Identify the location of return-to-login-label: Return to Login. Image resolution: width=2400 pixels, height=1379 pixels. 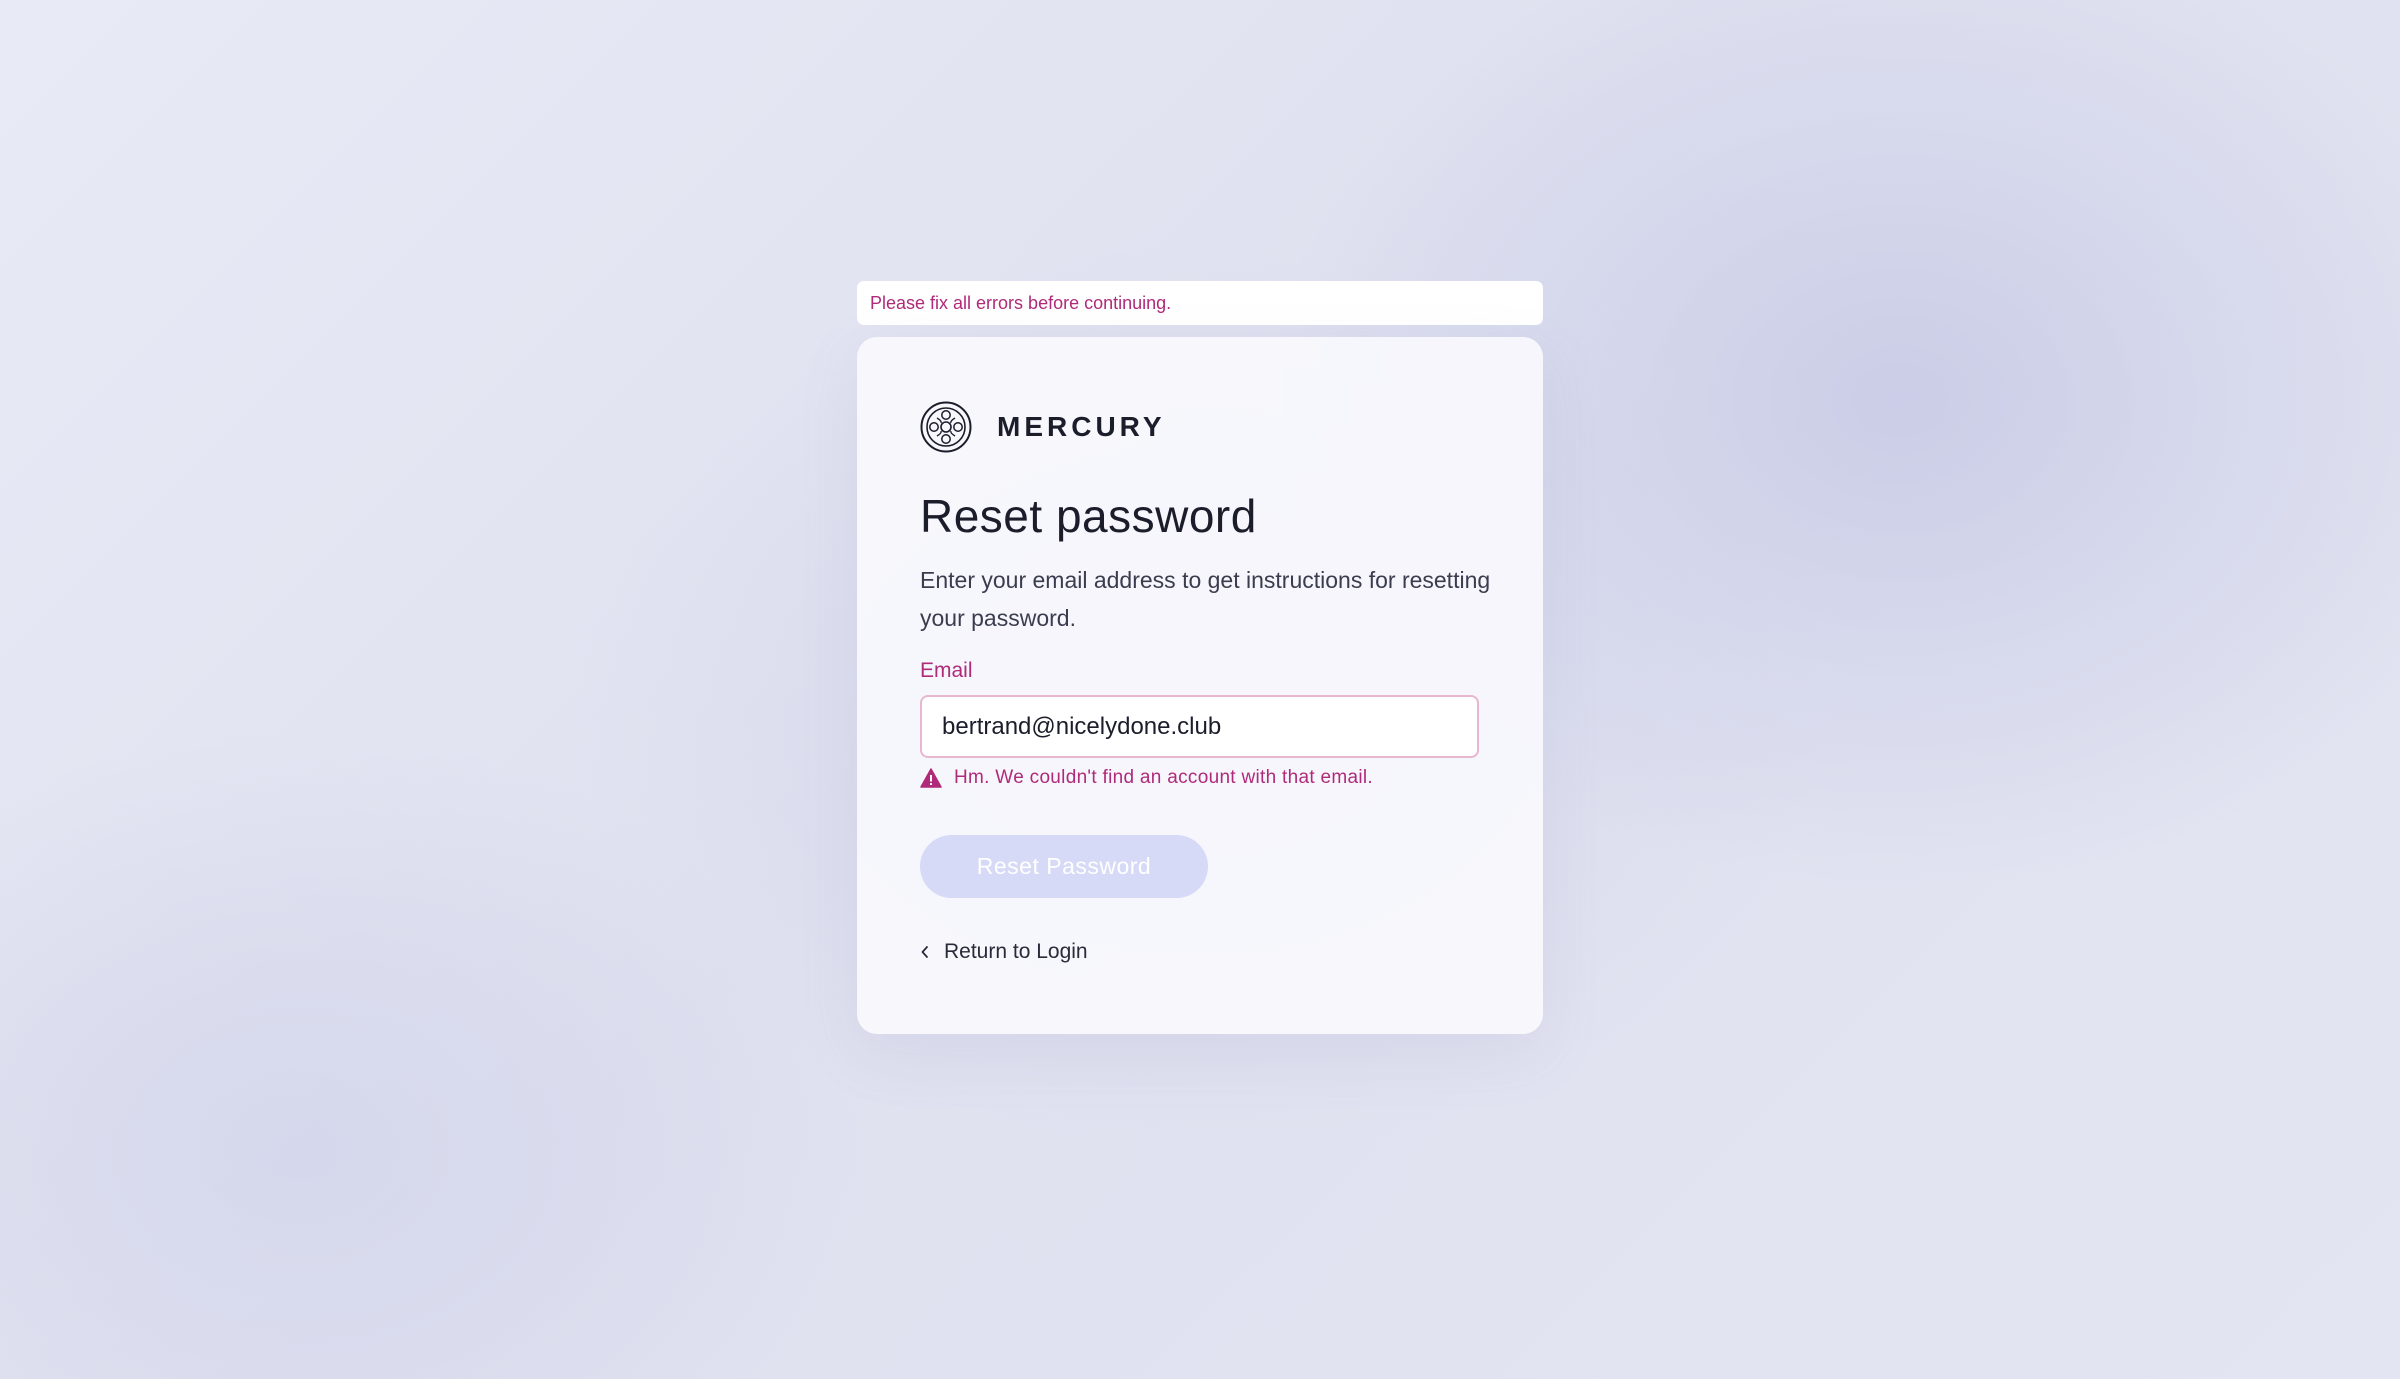
(1016, 951).